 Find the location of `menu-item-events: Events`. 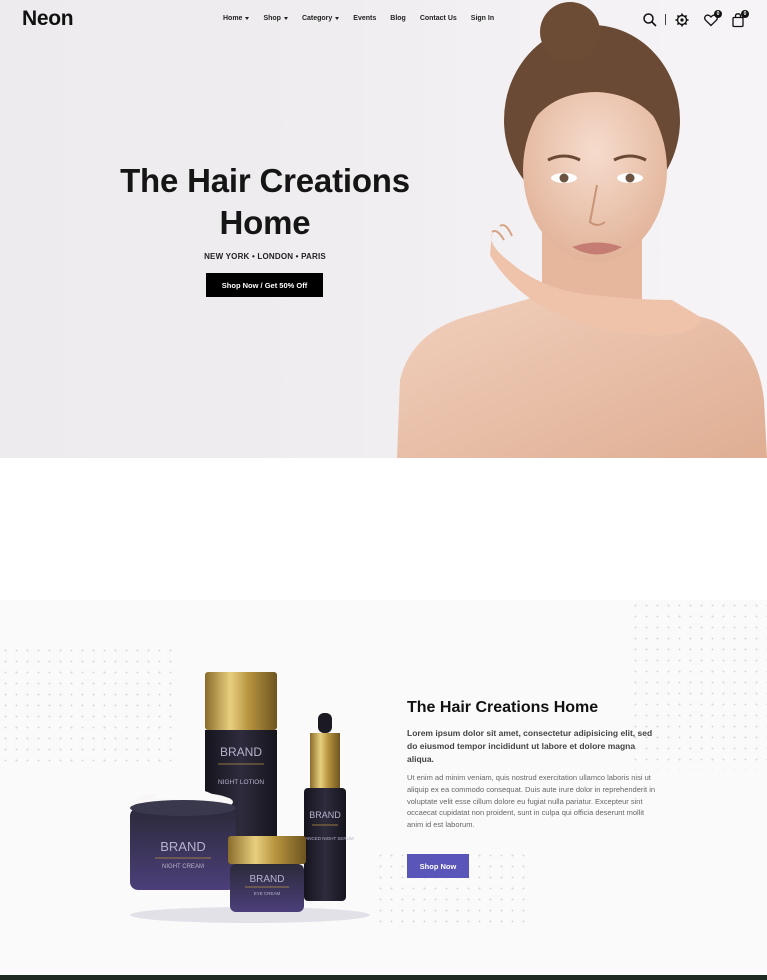

menu-item-events: Events is located at coordinates (364, 18).